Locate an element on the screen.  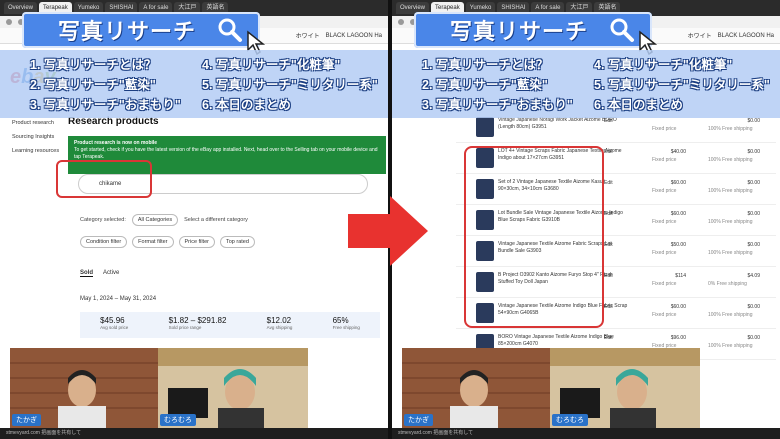
category-other-link: Select a different category is located at coordinates (216, 220).